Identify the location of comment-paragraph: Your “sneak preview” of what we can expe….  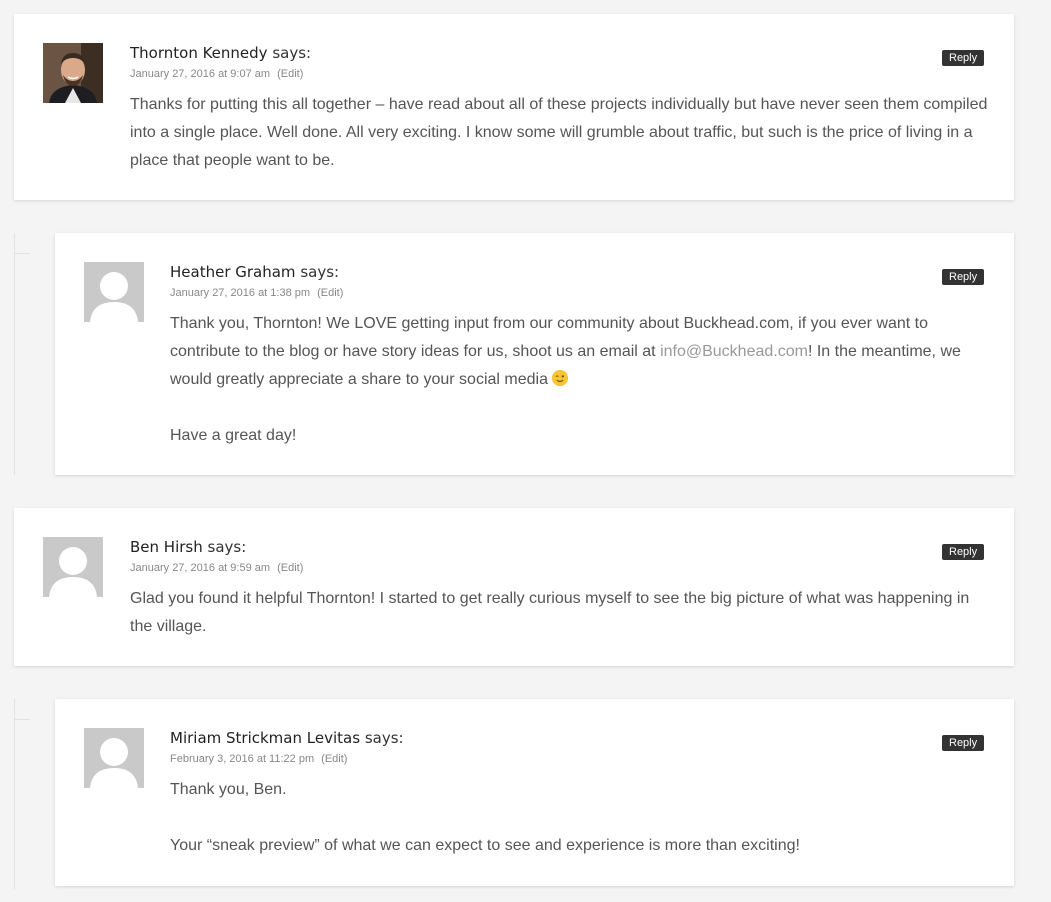
(485, 845).